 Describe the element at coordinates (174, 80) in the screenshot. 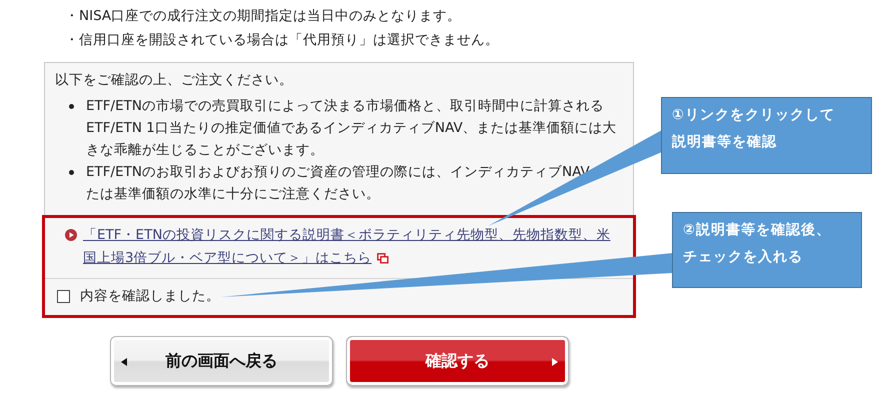

I see `instruction-text: 以下をご確認の上、ご注文ください。` at that location.